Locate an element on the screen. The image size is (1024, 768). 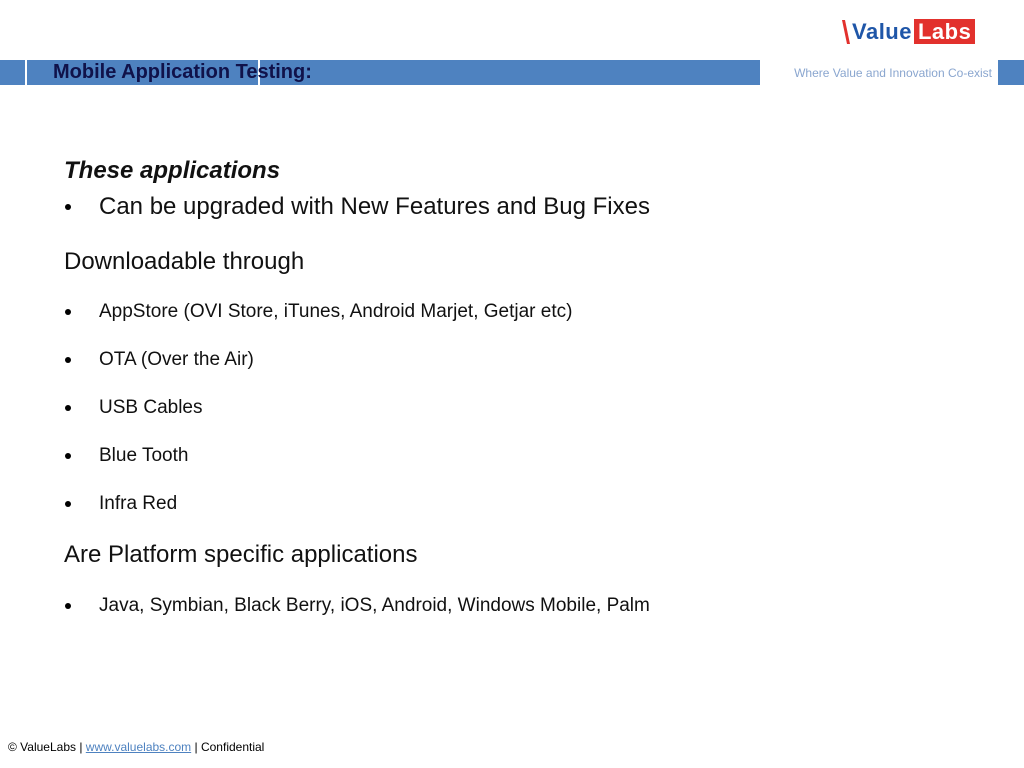
list-item-text: Infra Red is located at coordinates (138, 503).